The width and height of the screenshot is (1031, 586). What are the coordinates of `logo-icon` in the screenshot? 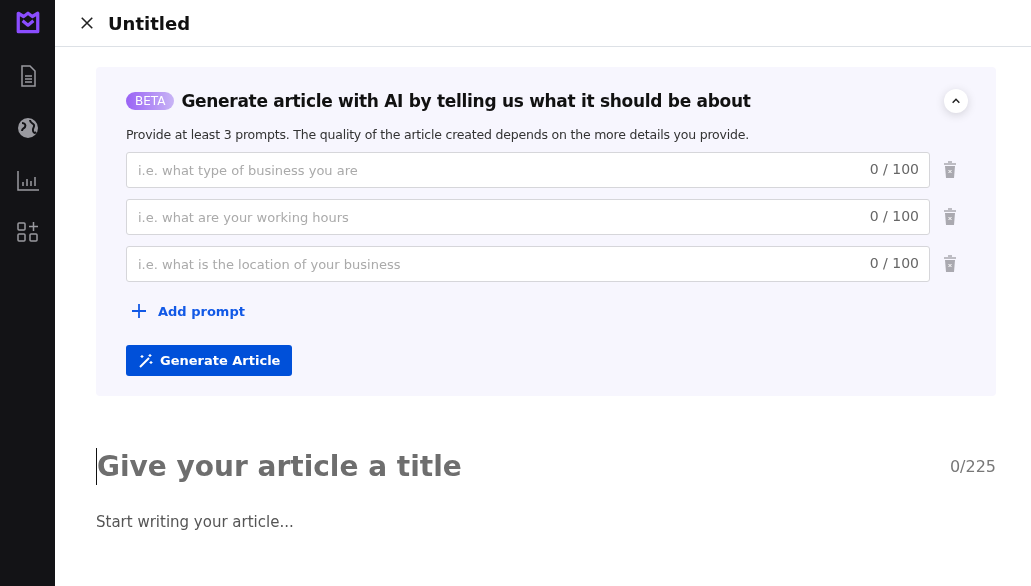 It's located at (27, 23).